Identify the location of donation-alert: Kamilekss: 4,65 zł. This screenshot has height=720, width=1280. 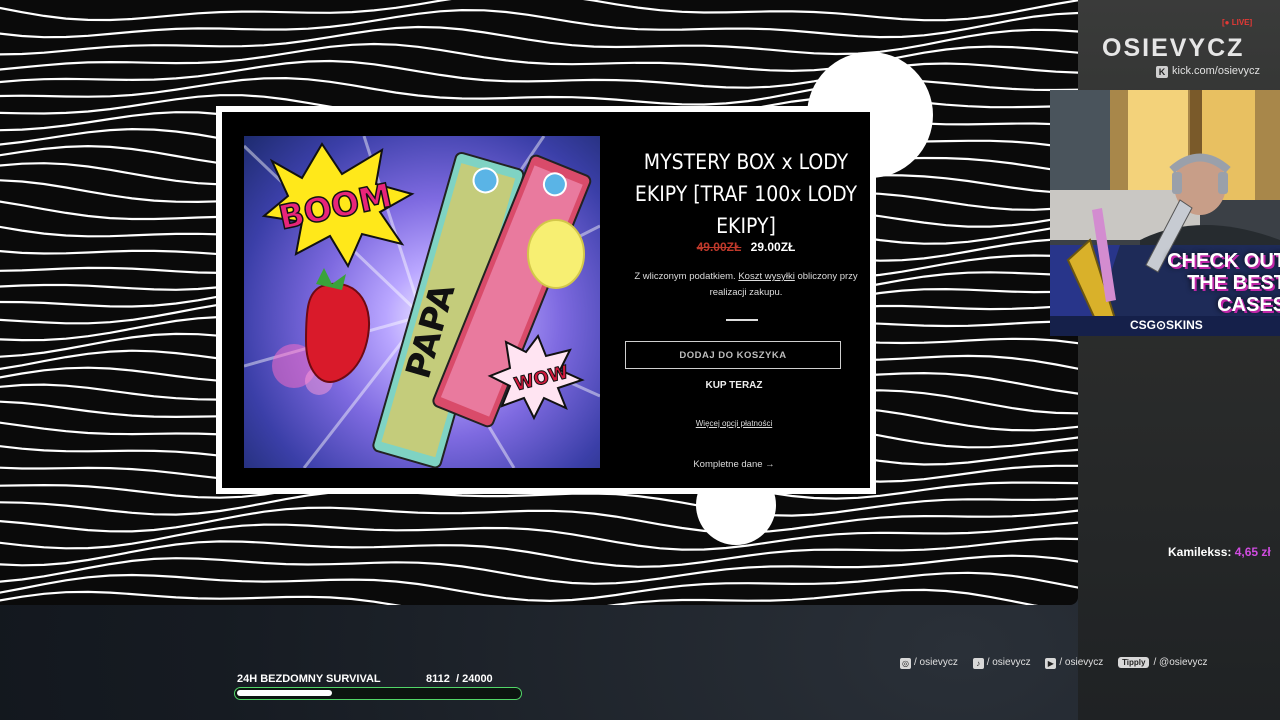
(1219, 552).